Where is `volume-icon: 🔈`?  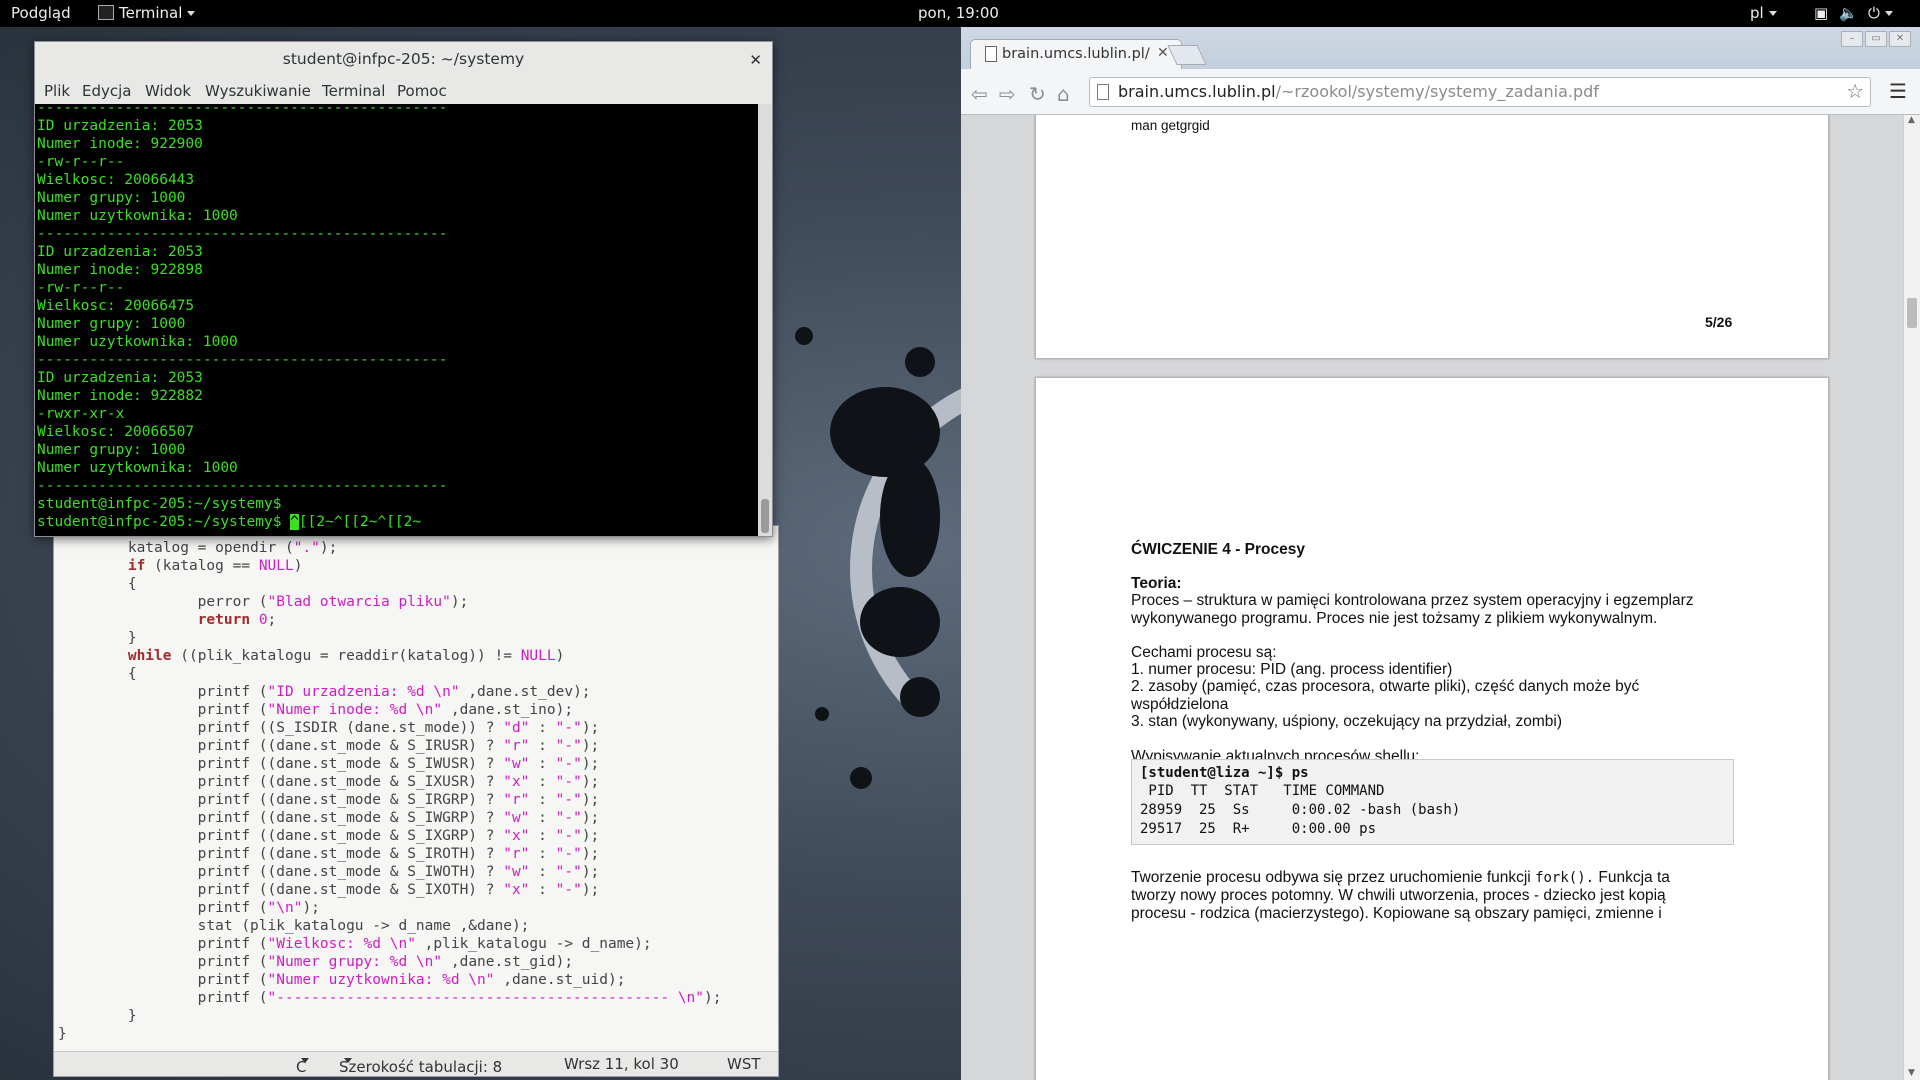
volume-icon: 🔈 is located at coordinates (1848, 13).